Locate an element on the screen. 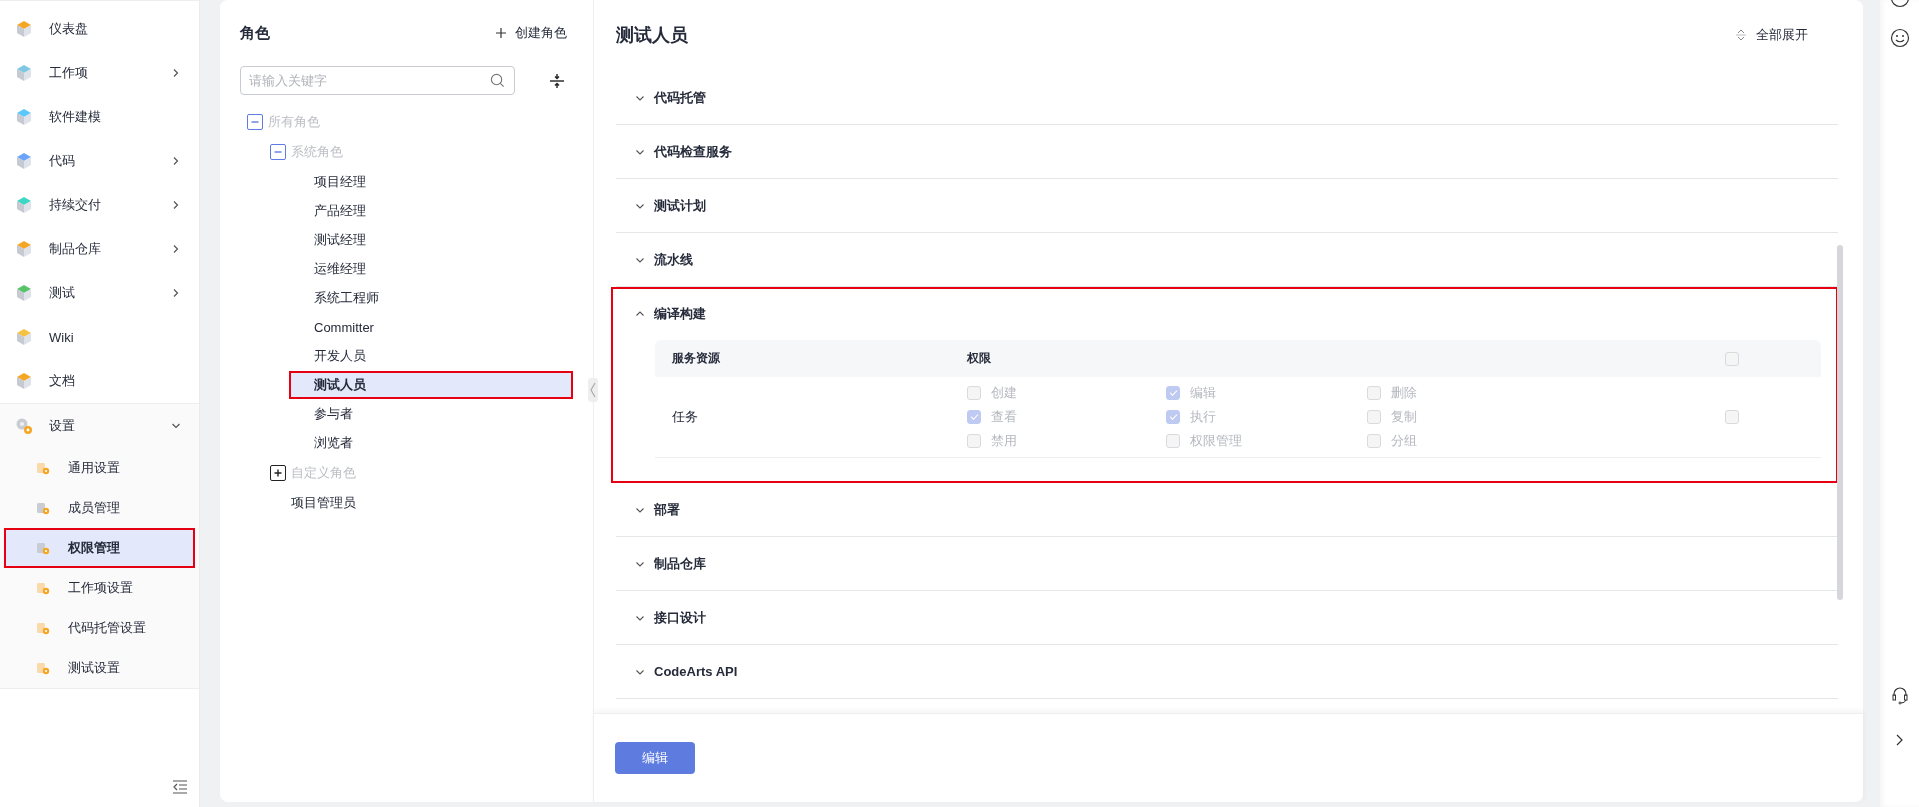 The width and height of the screenshot is (1919, 807). section-header: 测试计划 is located at coordinates (1227, 205).